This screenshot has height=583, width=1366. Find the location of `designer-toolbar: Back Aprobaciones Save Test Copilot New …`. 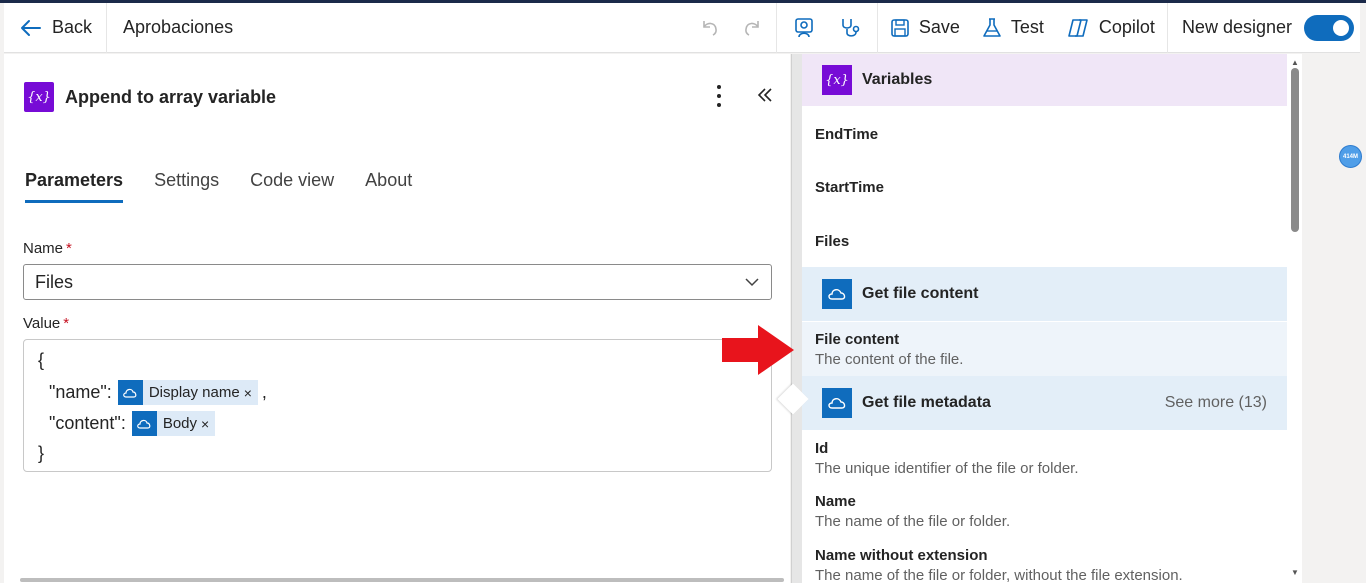

designer-toolbar: Back Aprobaciones Save Test Copilot New … is located at coordinates (682, 27).